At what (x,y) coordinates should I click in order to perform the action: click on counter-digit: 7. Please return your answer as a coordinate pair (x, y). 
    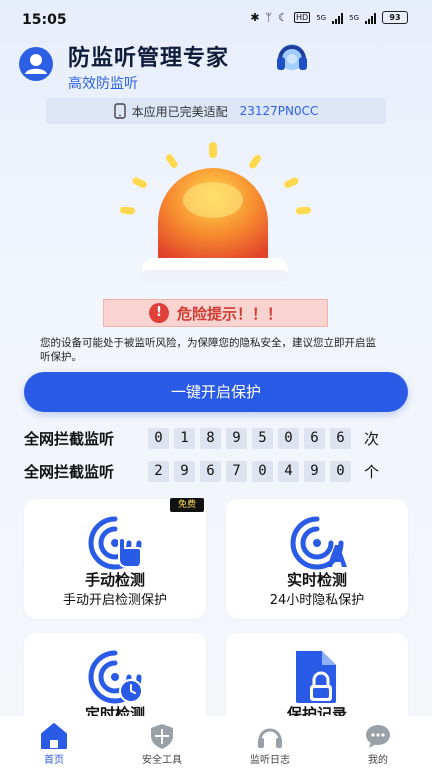
    Looking at the image, I should click on (236, 471).